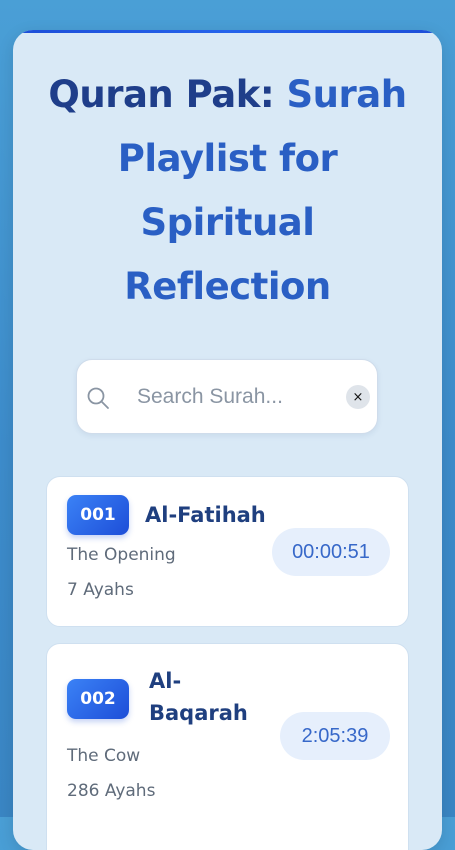 This screenshot has width=455, height=850. What do you see at coordinates (121, 555) in the screenshot?
I see `surah-meaning: The Opening` at bounding box center [121, 555].